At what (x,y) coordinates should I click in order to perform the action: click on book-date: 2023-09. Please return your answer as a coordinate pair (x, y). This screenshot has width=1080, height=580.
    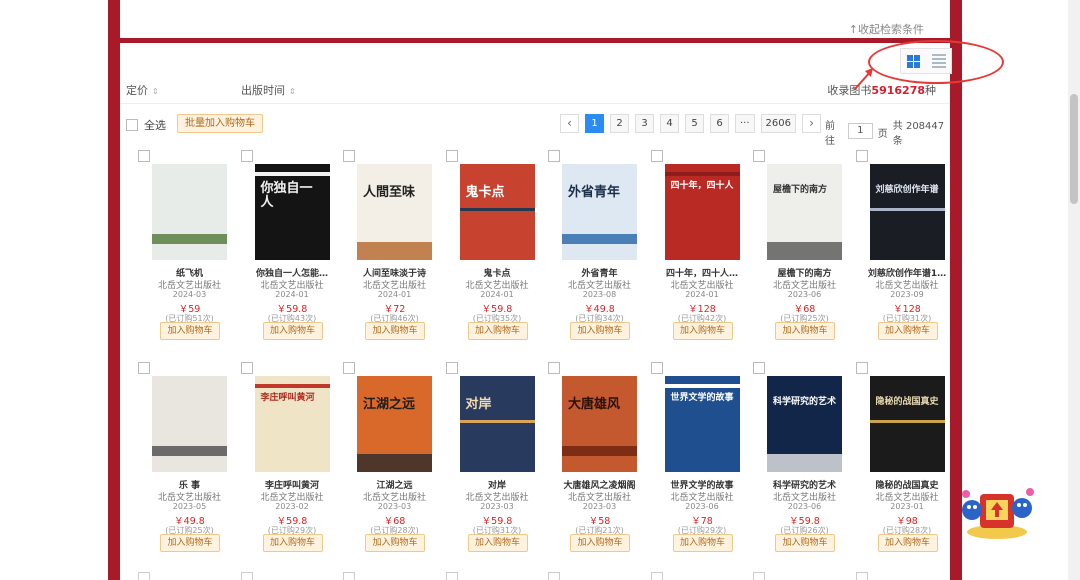
    Looking at the image, I should click on (907, 294).